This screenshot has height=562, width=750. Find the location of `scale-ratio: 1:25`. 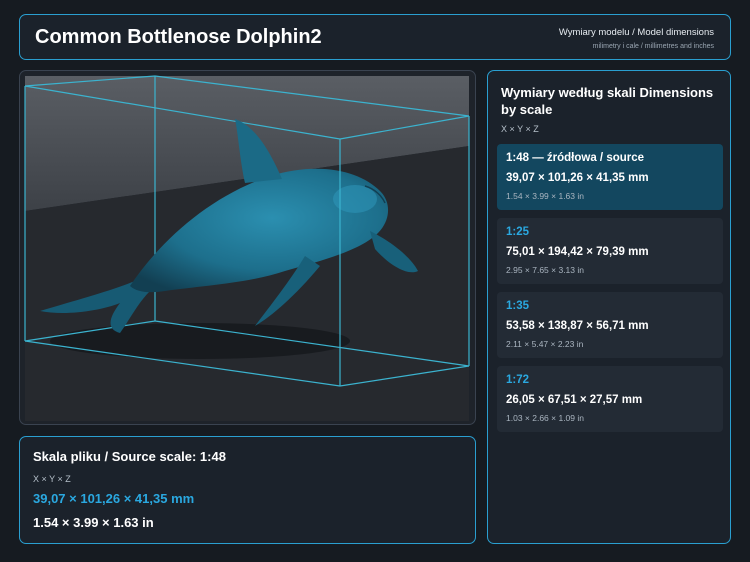

scale-ratio: 1:25 is located at coordinates (518, 232).